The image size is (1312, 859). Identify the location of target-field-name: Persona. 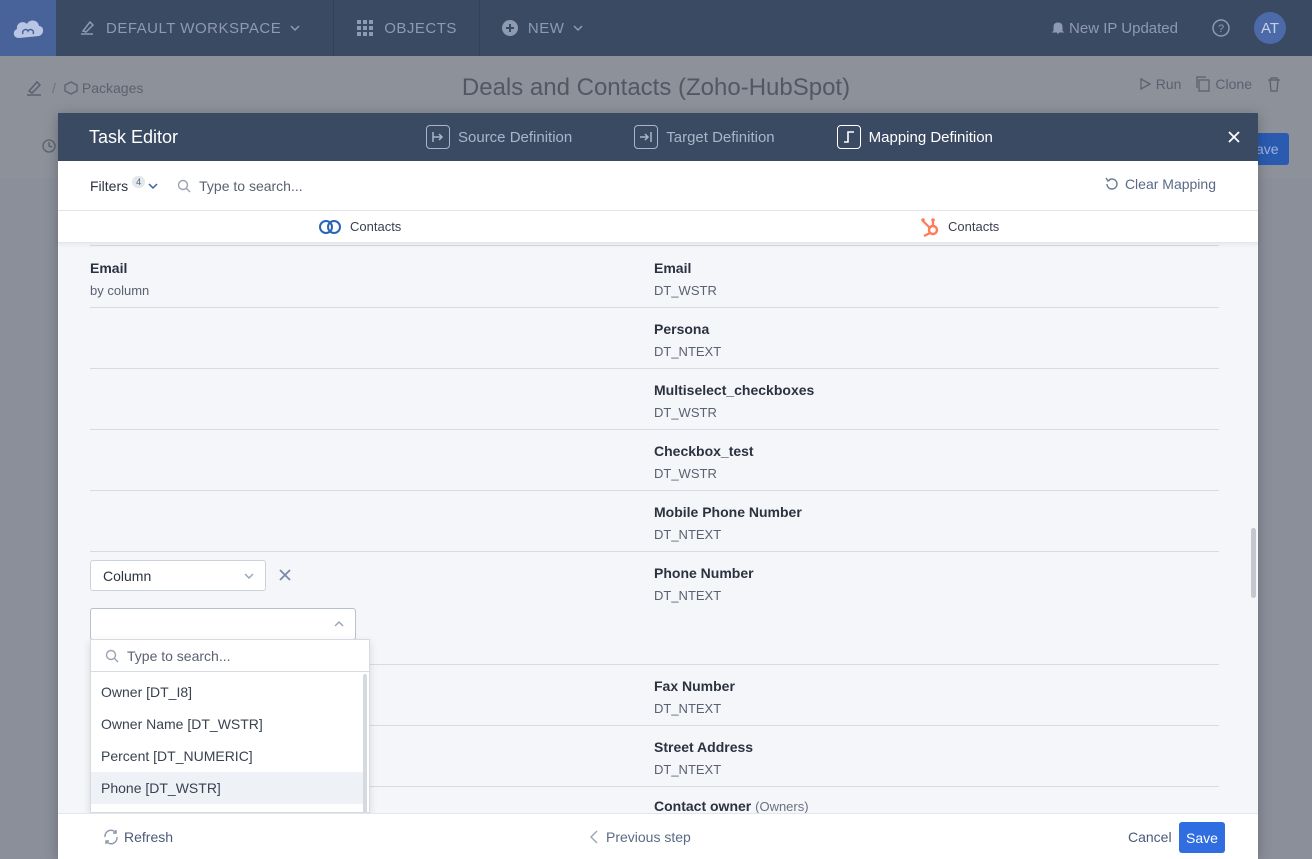
(682, 329).